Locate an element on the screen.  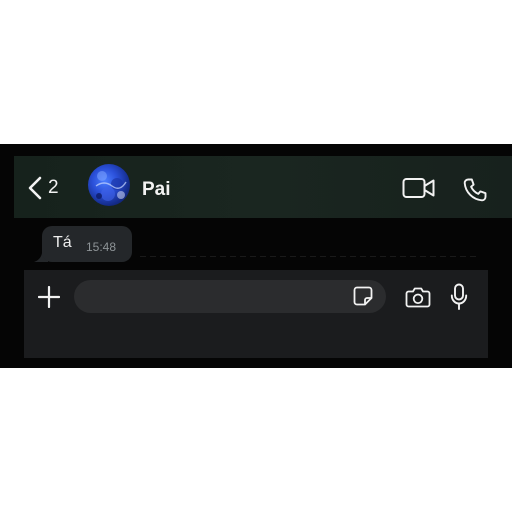
attach-button is located at coordinates (49, 299).